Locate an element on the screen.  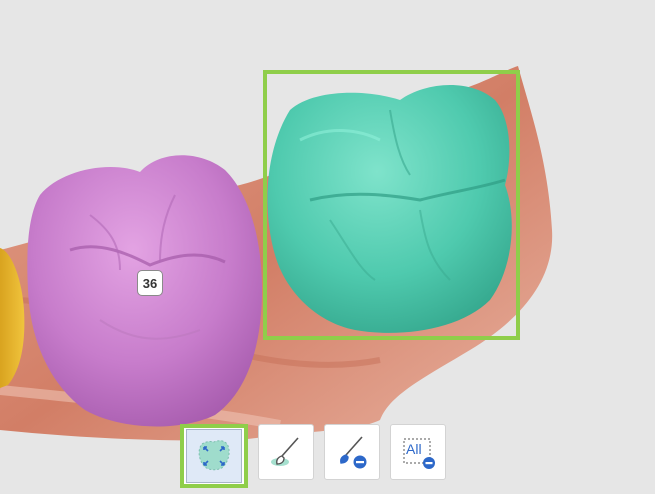
segmentation-toolbar: All is located at coordinates (313, 456).